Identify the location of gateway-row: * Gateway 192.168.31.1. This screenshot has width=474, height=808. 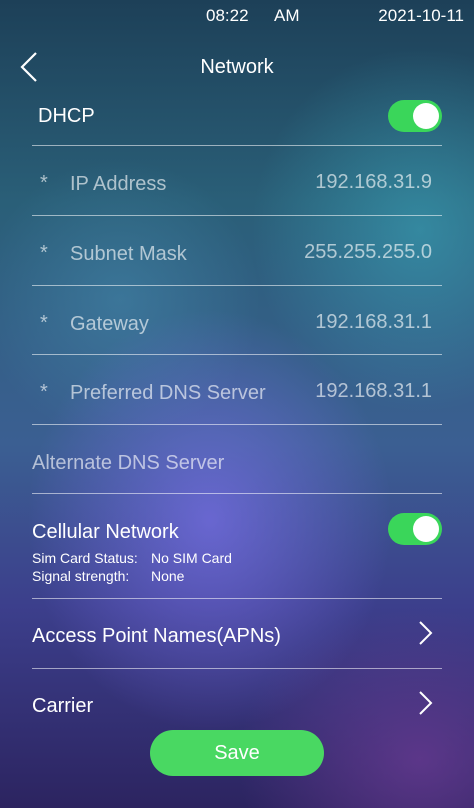
(237, 320).